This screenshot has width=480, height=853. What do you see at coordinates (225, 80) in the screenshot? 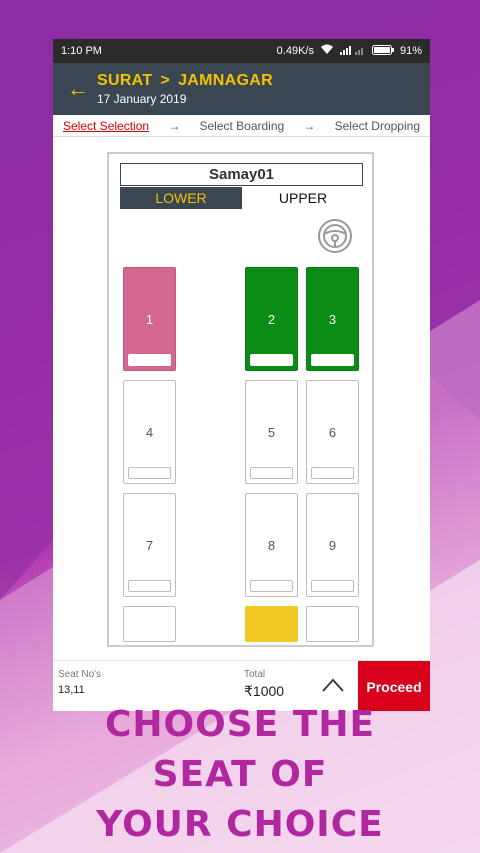
I see `route-to: JAMNAGAR` at bounding box center [225, 80].